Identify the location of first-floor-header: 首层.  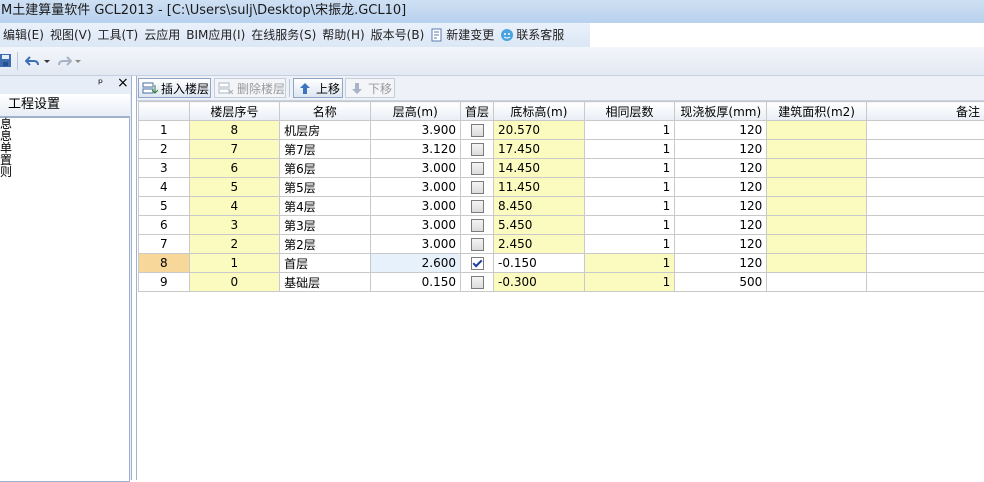
(477, 111).